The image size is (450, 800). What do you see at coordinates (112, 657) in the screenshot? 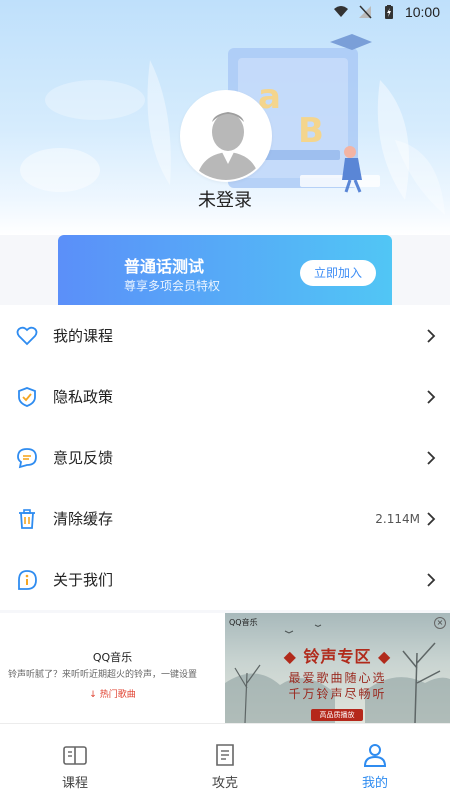
I see `ad-brand: QQ音乐` at bounding box center [112, 657].